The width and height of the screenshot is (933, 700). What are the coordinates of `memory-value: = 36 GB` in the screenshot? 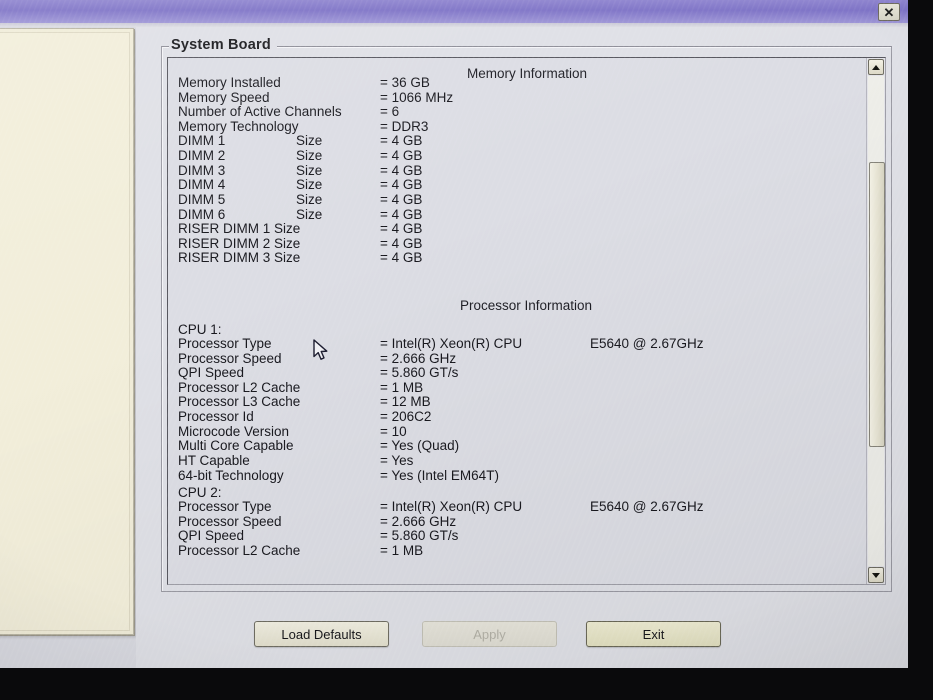 It's located at (405, 82).